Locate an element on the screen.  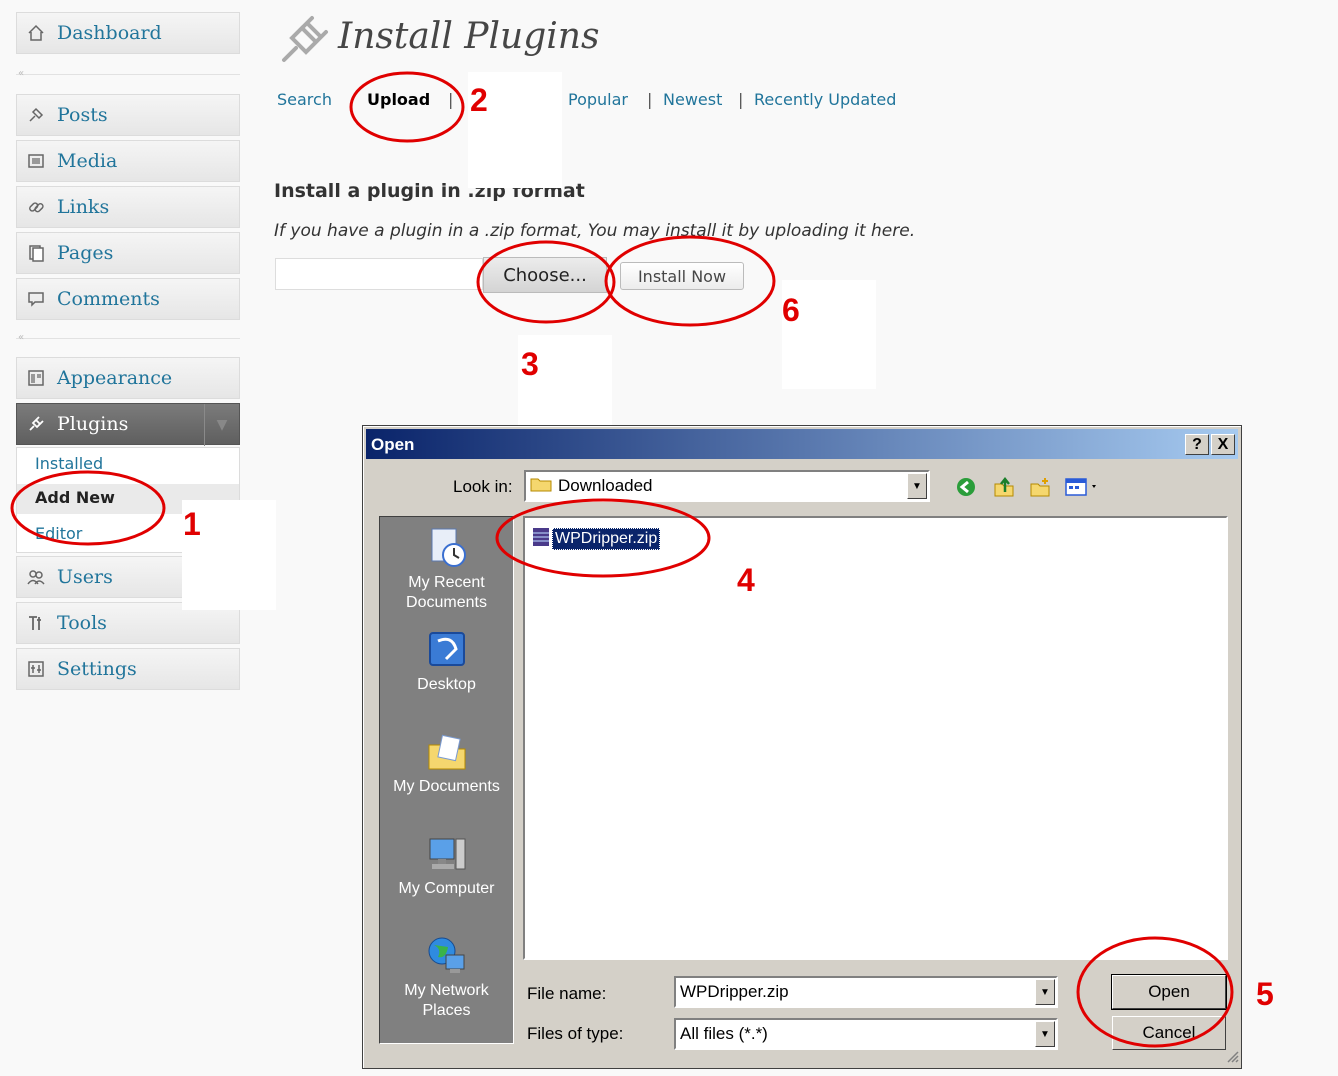
annotation-step-3: 3 is located at coordinates (530, 364).